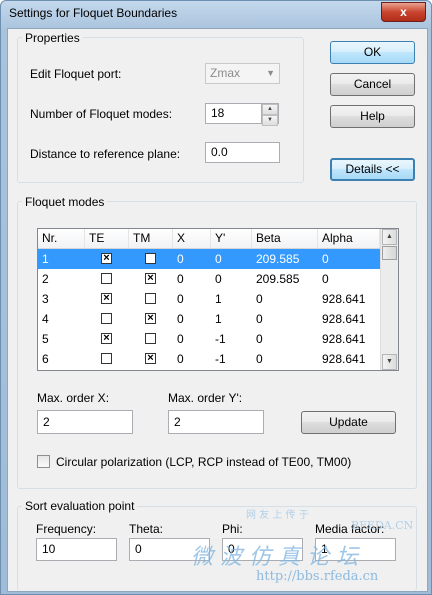 This screenshot has height=595, width=432. I want to click on update-button: Update, so click(348, 422).